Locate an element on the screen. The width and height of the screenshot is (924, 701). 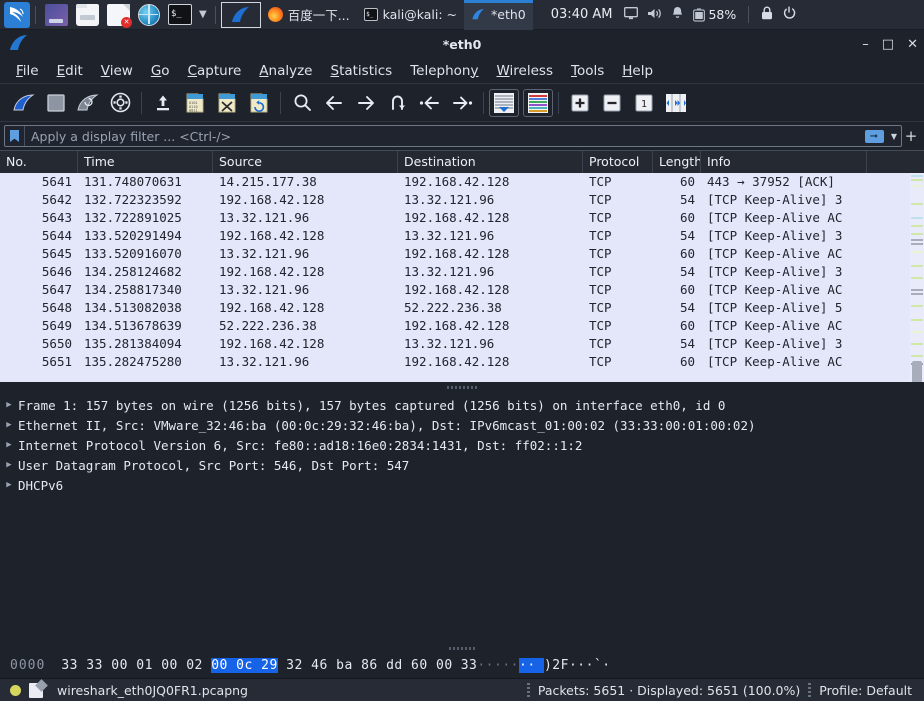
open-file-button is located at coordinates (163, 103).